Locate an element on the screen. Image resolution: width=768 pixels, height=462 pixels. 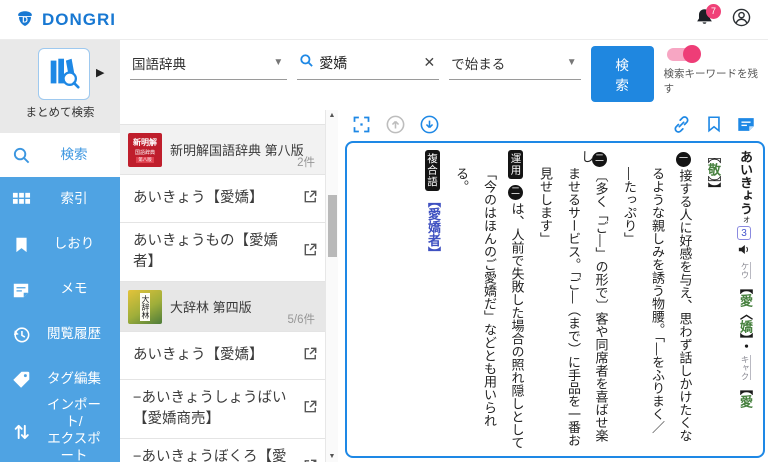
match-mode-value: で始まる is located at coordinates (478, 64).